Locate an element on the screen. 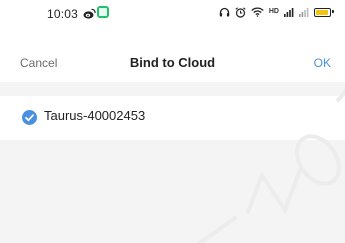 This screenshot has width=345, height=243. page-title: Bind to Cloud is located at coordinates (172, 62).